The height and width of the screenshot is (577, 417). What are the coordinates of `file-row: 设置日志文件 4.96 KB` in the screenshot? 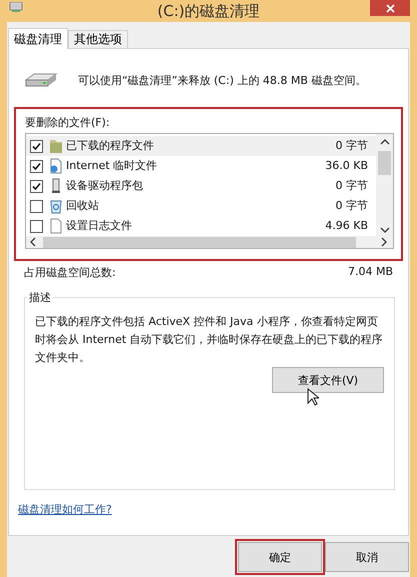 It's located at (201, 226).